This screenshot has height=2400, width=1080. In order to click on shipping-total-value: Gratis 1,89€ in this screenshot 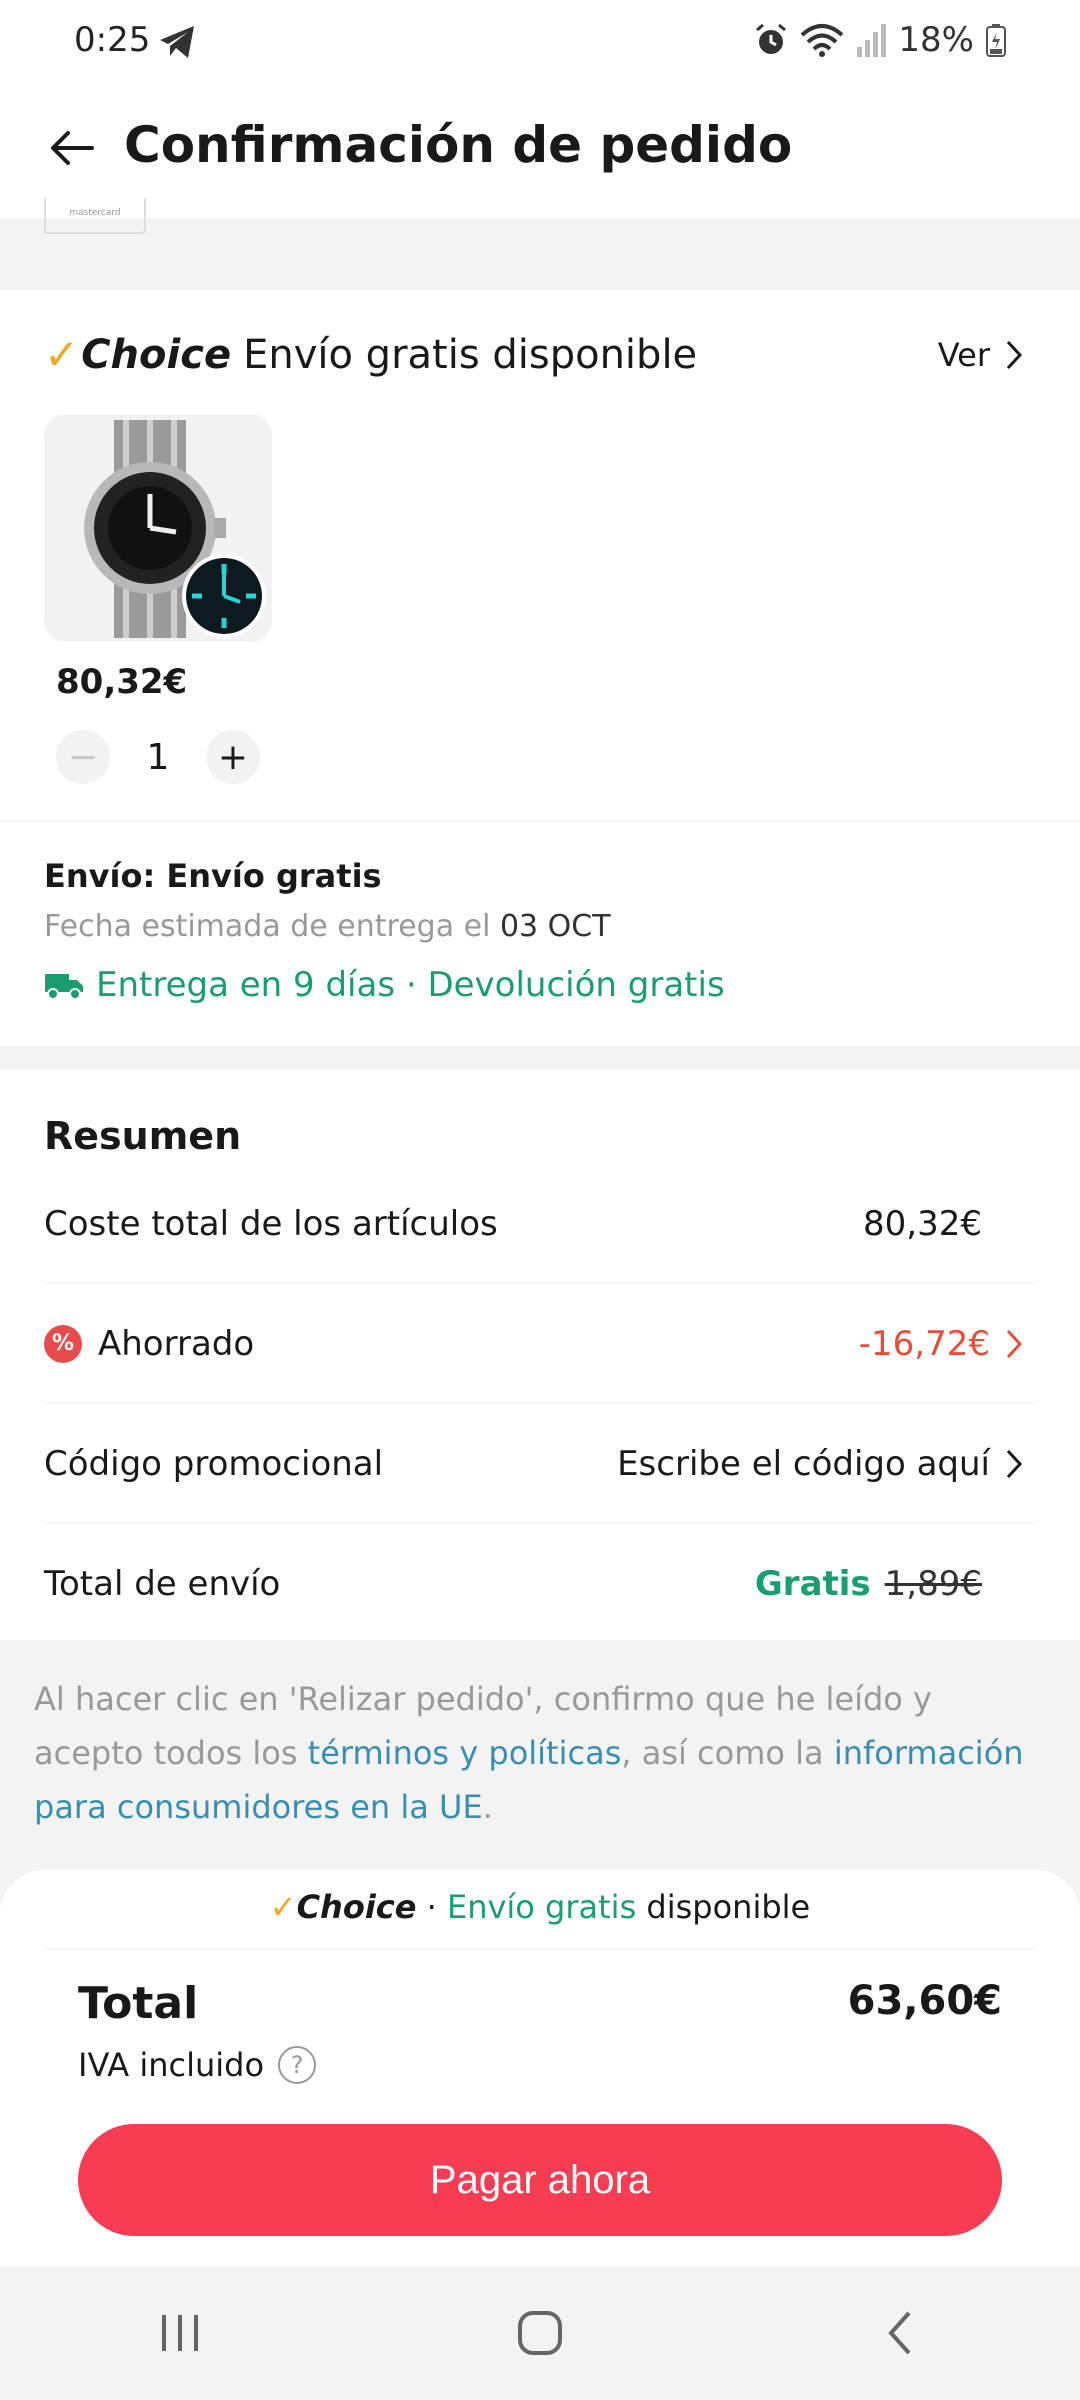, I will do `click(895, 1584)`.